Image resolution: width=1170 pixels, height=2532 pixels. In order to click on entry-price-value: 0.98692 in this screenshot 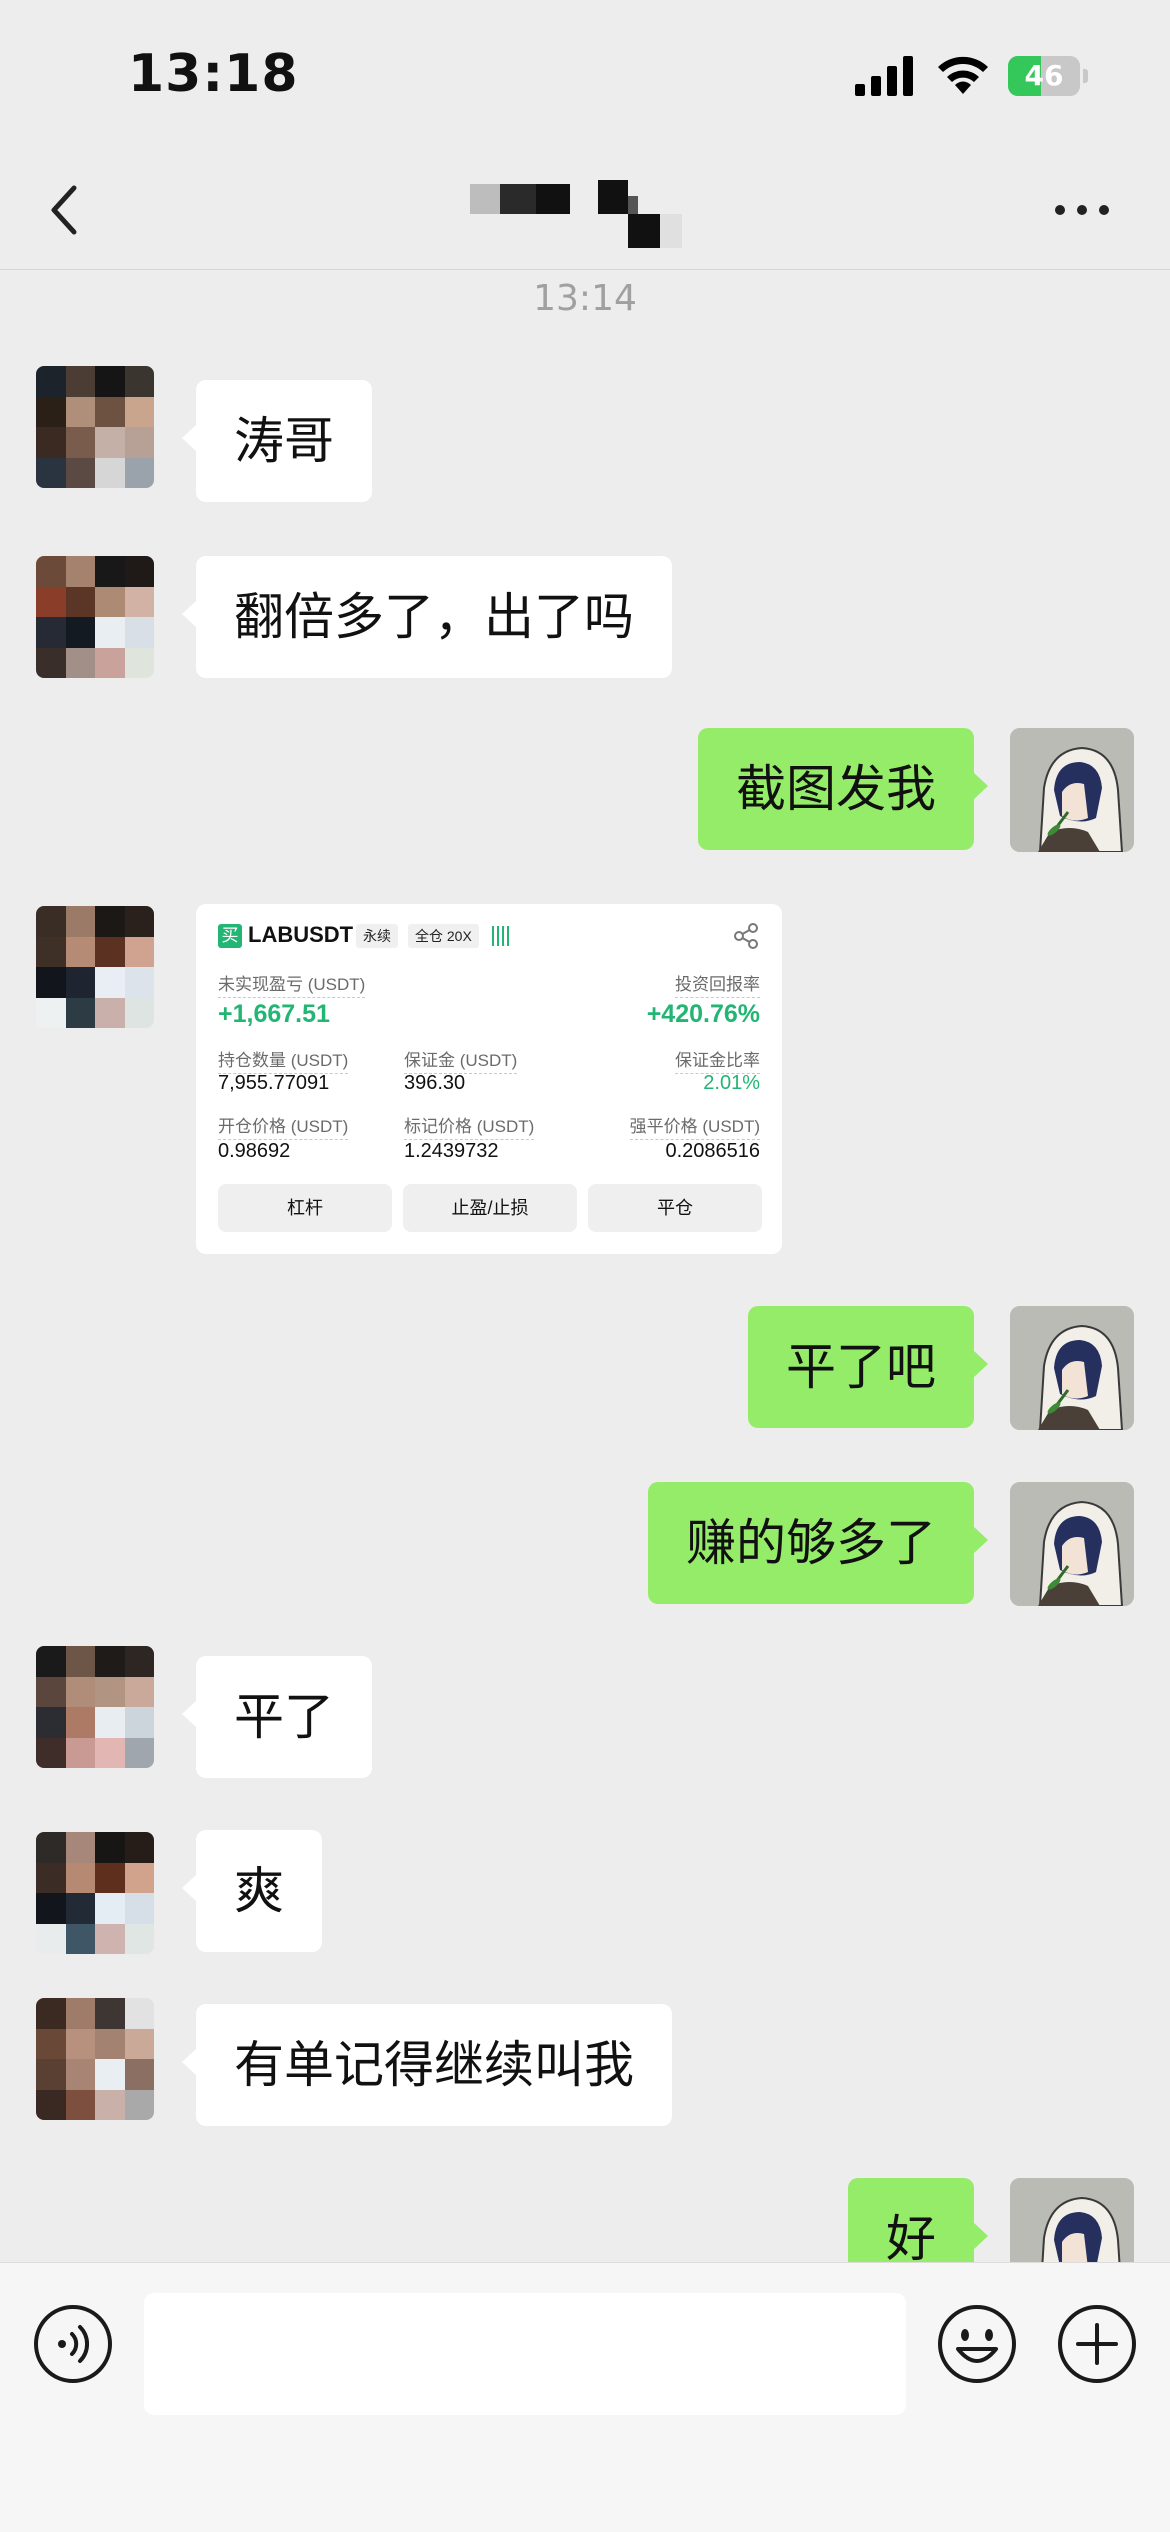, I will do `click(254, 1151)`.